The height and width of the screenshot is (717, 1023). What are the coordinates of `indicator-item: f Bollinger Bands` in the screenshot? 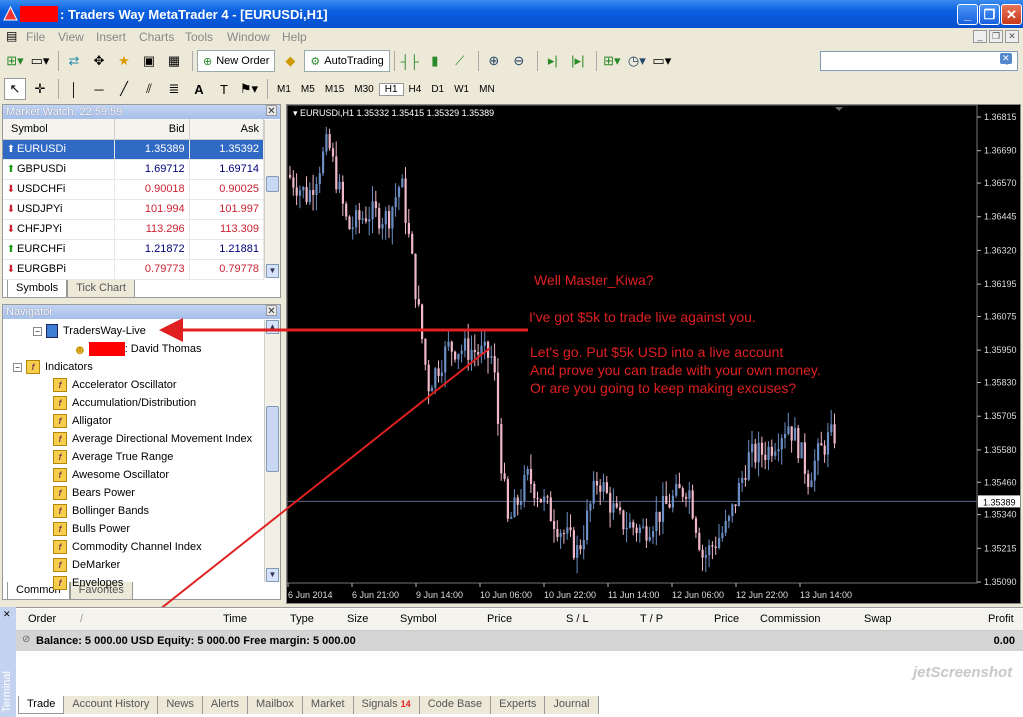 It's located at (101, 511).